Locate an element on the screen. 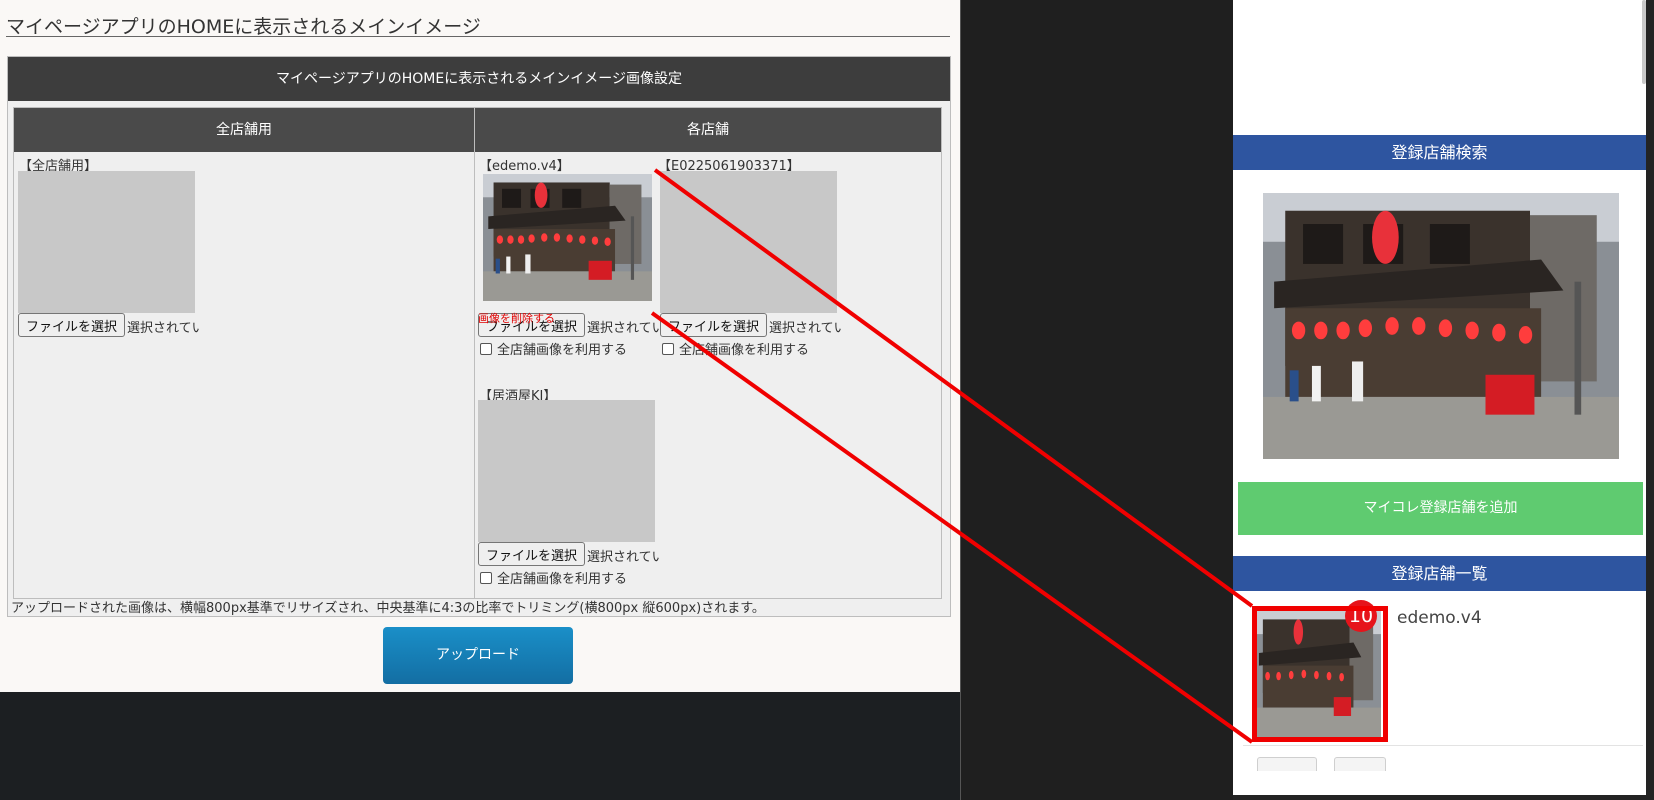 This screenshot has width=1654, height=800. panel-header: マイページアプリのHOMEに表示されるメインイメージ画像設定 is located at coordinates (479, 79).